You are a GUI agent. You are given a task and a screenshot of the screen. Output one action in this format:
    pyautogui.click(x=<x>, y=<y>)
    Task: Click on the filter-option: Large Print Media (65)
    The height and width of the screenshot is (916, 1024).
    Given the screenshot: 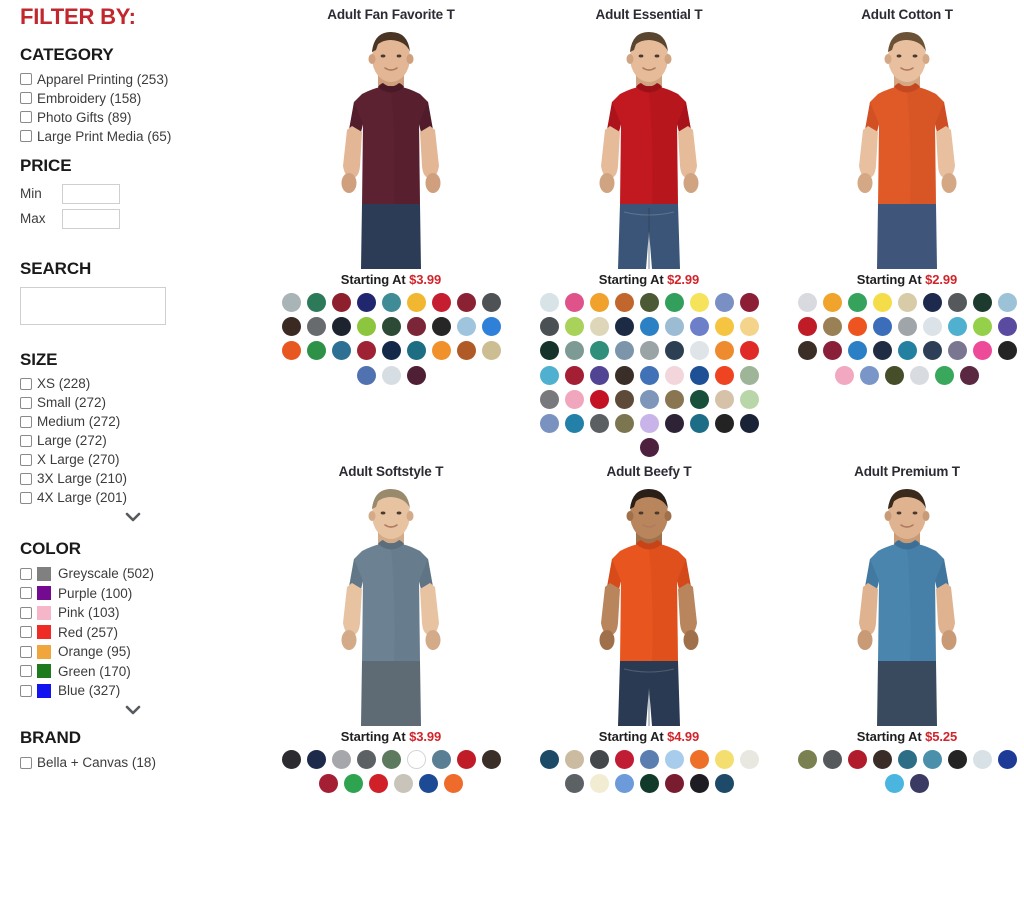 What is the action you would take?
    pyautogui.click(x=133, y=137)
    